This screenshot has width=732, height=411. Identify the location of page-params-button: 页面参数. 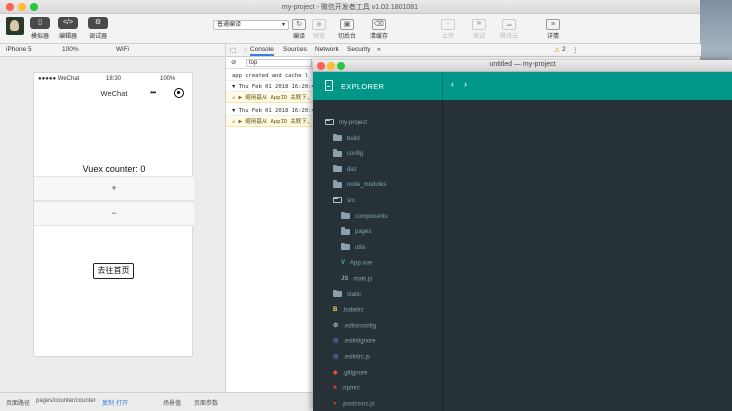
(206, 402).